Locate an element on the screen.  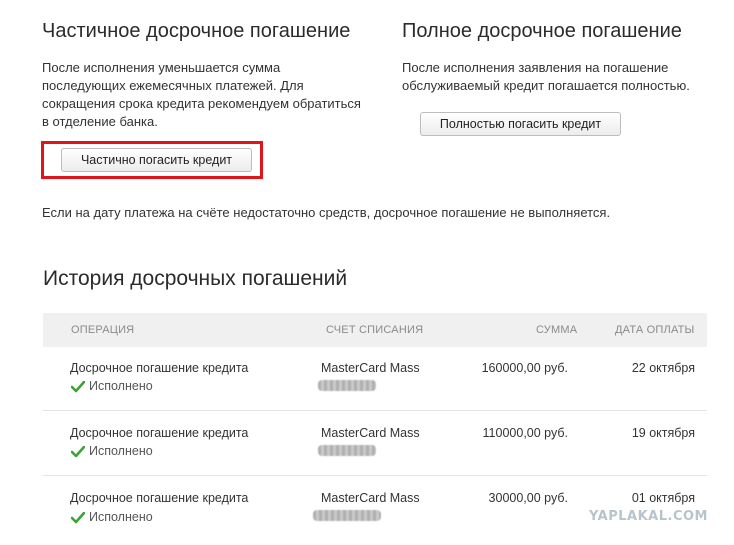
column-account: Счет списания is located at coordinates (375, 330).